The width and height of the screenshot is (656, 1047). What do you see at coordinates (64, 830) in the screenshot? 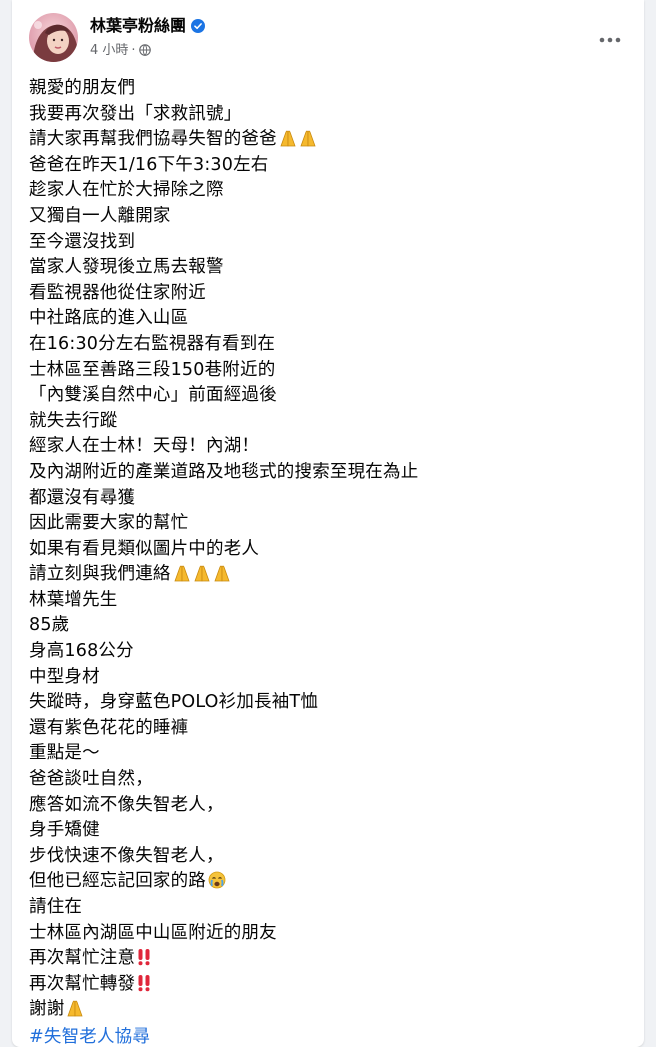
I see `message-line: 身手矯健` at bounding box center [64, 830].